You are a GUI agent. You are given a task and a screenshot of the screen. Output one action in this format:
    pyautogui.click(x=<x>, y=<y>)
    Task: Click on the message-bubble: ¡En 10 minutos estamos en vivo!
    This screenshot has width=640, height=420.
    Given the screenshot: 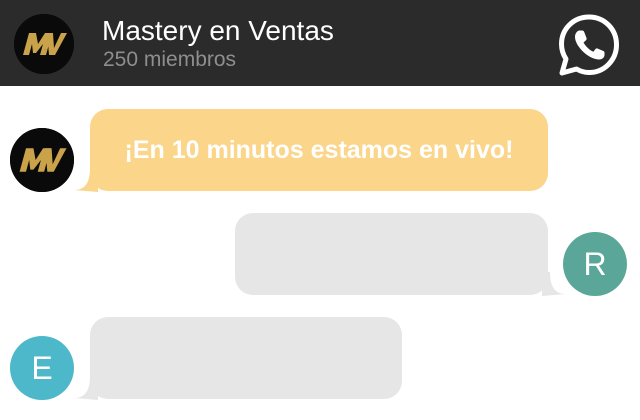 What is the action you would take?
    pyautogui.click(x=319, y=150)
    